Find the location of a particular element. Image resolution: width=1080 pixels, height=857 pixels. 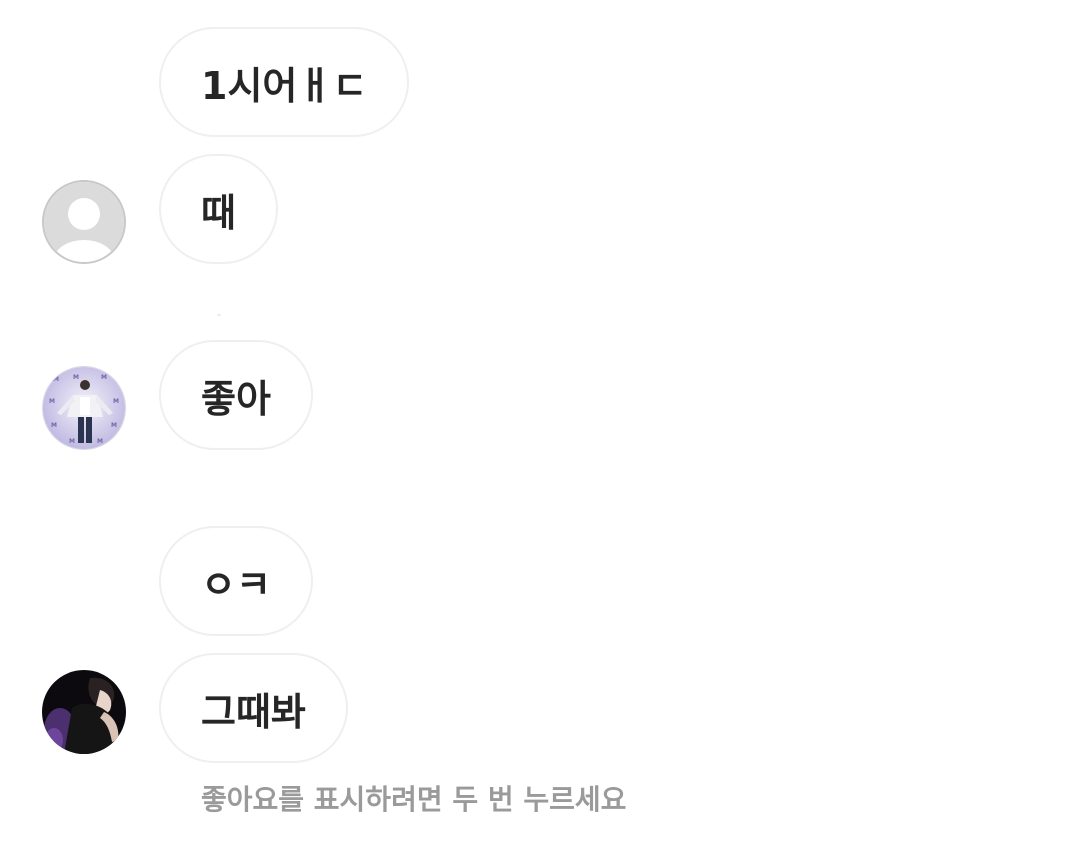

profile-avatar-stage: M M M M M M M M M is located at coordinates (84, 408).